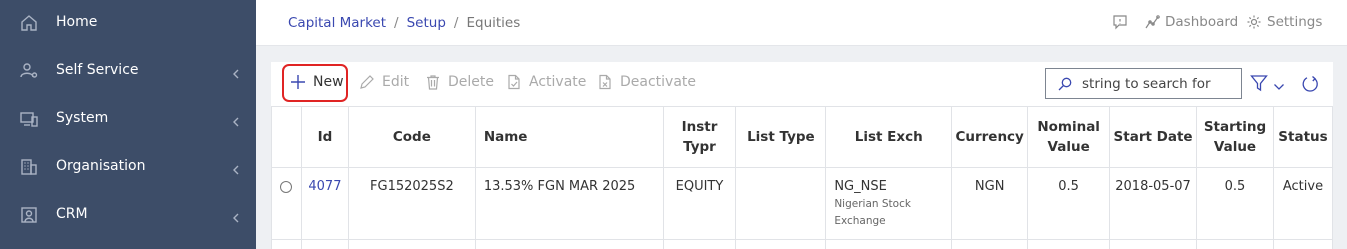  What do you see at coordinates (699, 203) in the screenshot?
I see `cell-instr-type: EQUITY` at bounding box center [699, 203].